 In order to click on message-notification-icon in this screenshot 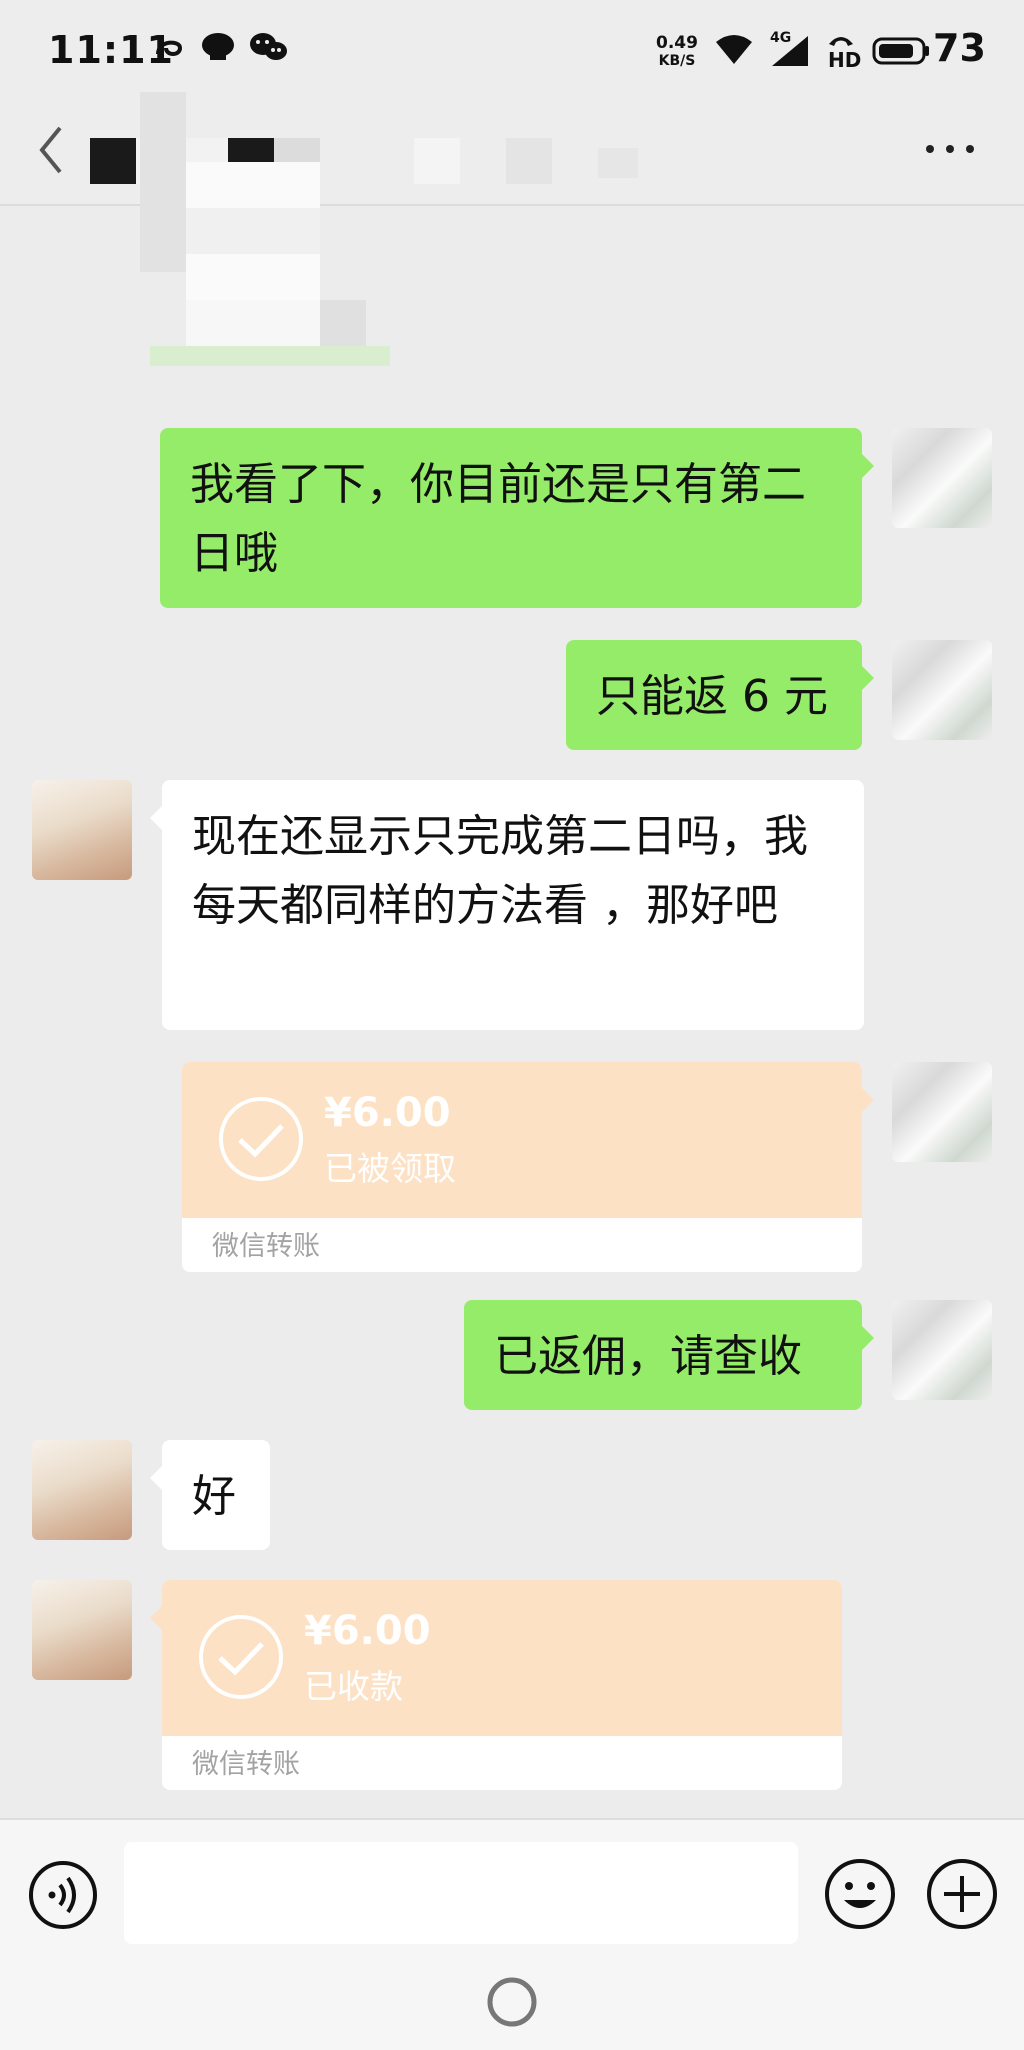, I will do `click(218, 46)`.